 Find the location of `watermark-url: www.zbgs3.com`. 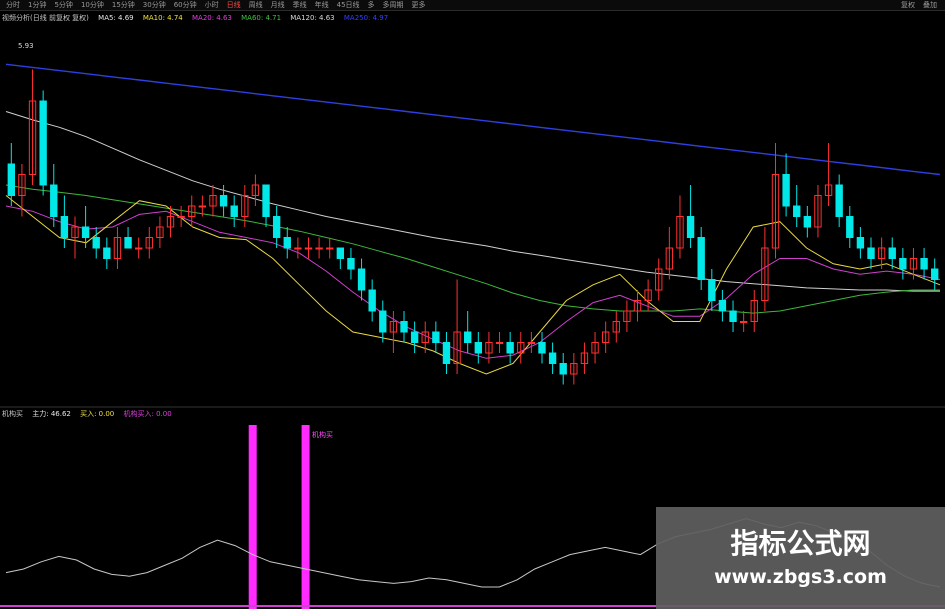

watermark-url: www.zbgs3.com is located at coordinates (800, 577).